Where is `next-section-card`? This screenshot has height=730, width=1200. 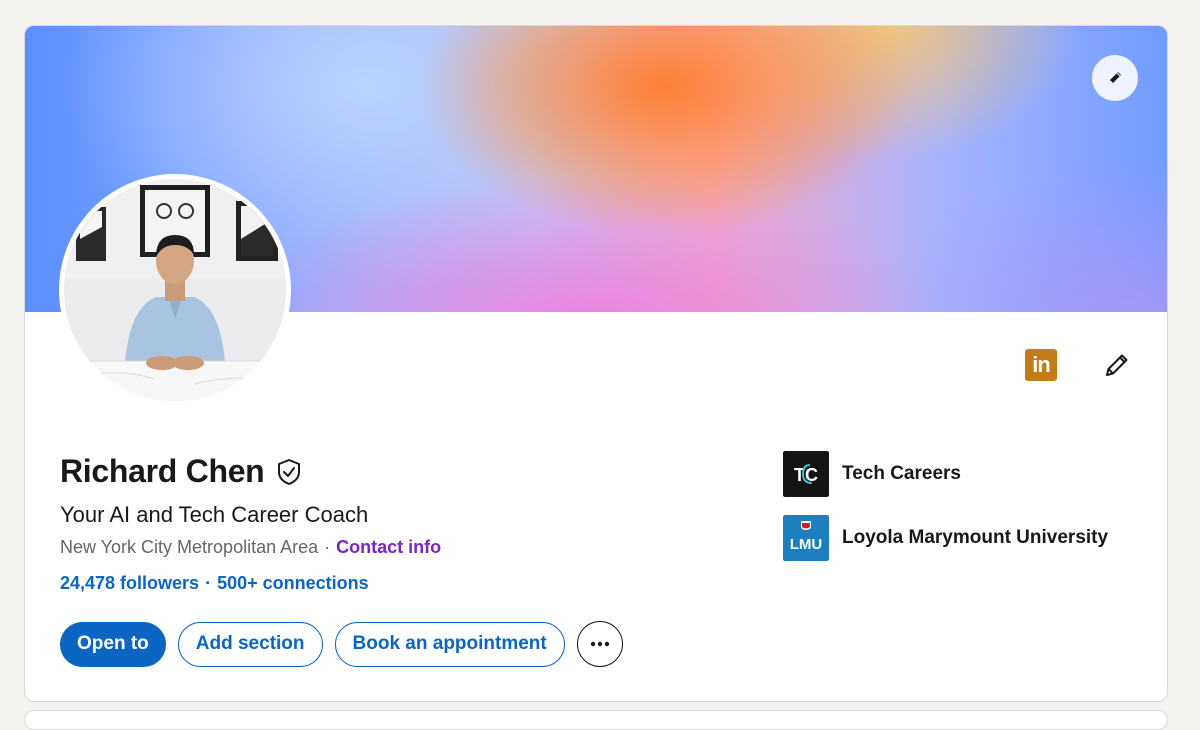 next-section-card is located at coordinates (596, 720).